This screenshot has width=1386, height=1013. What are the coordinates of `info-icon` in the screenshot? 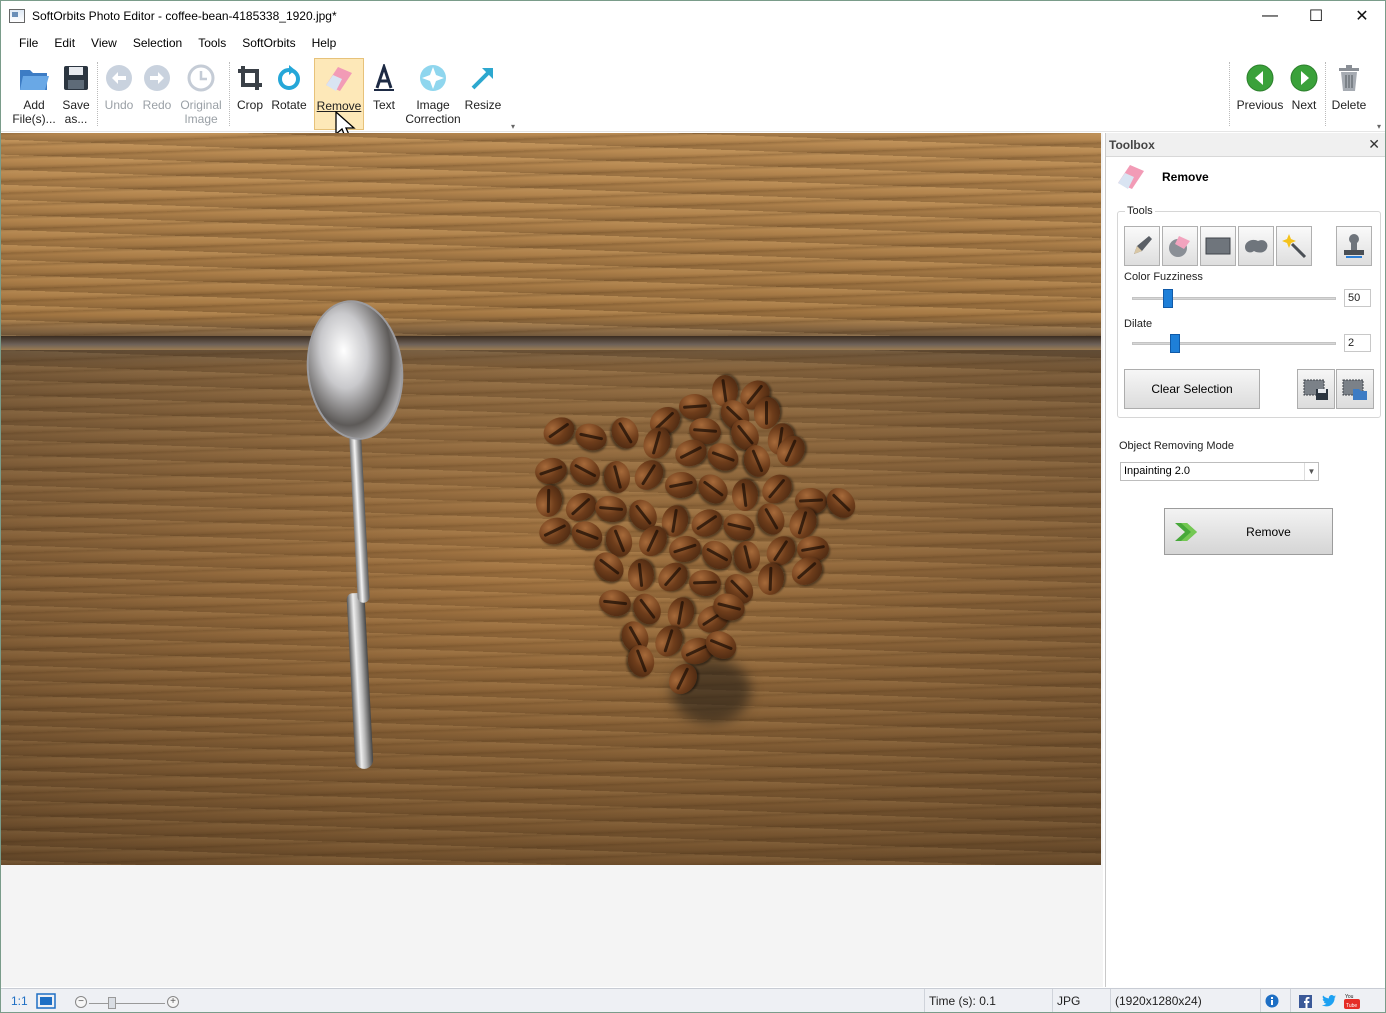 It's located at (1272, 1001).